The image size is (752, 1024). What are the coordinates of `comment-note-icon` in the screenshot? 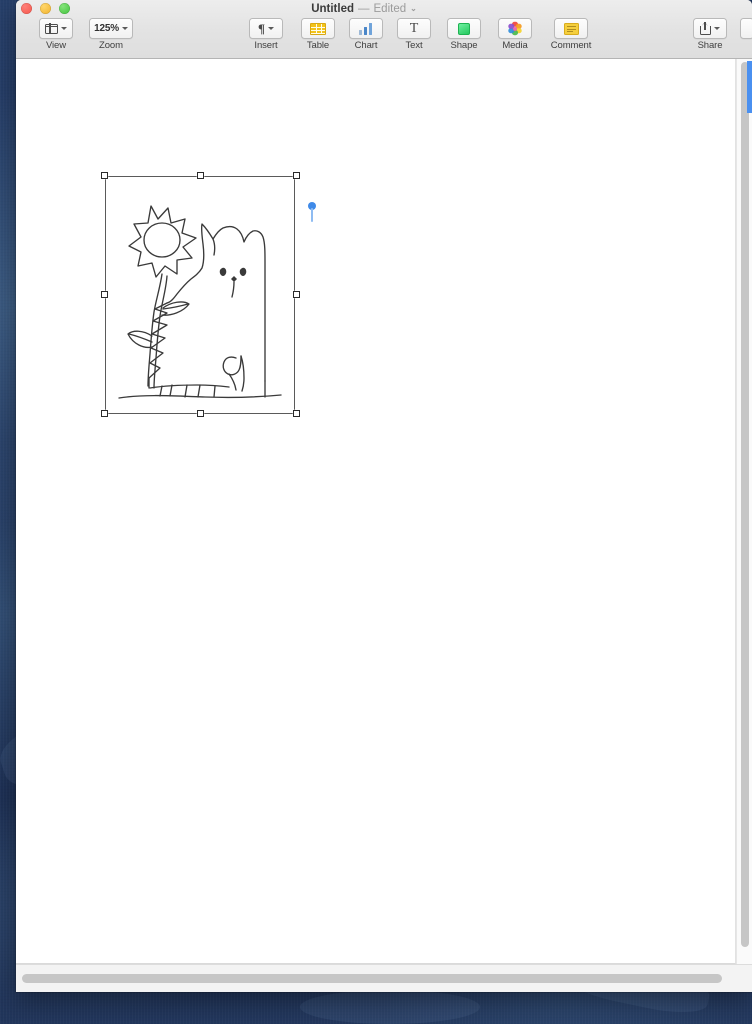 It's located at (571, 28).